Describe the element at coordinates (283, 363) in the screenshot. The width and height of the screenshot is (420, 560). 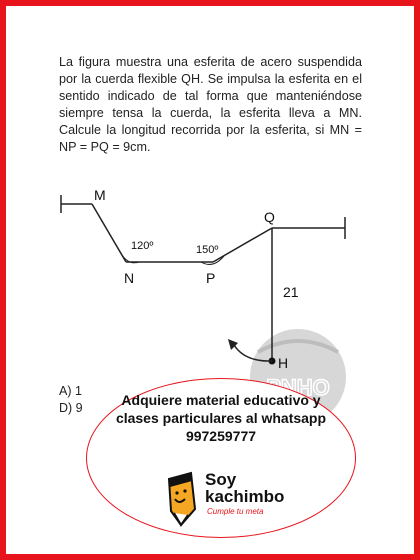
I see `label-h: H` at that location.